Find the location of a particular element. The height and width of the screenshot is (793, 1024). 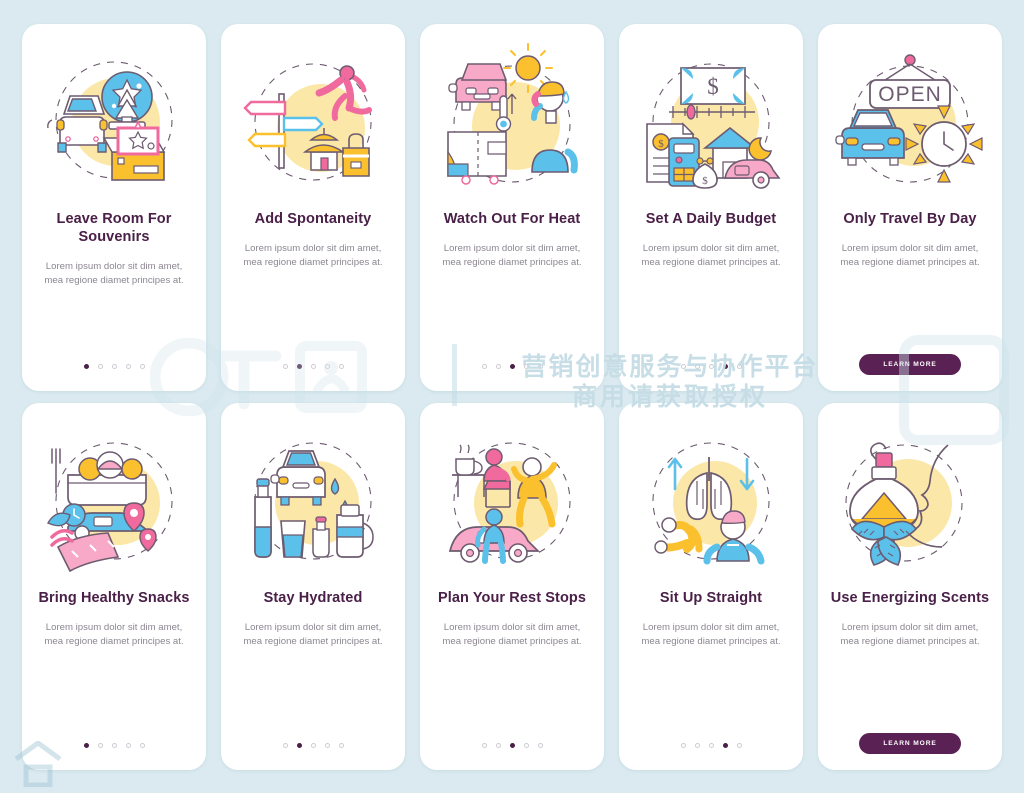

card-title: Sit Up Straight is located at coordinates (711, 598).